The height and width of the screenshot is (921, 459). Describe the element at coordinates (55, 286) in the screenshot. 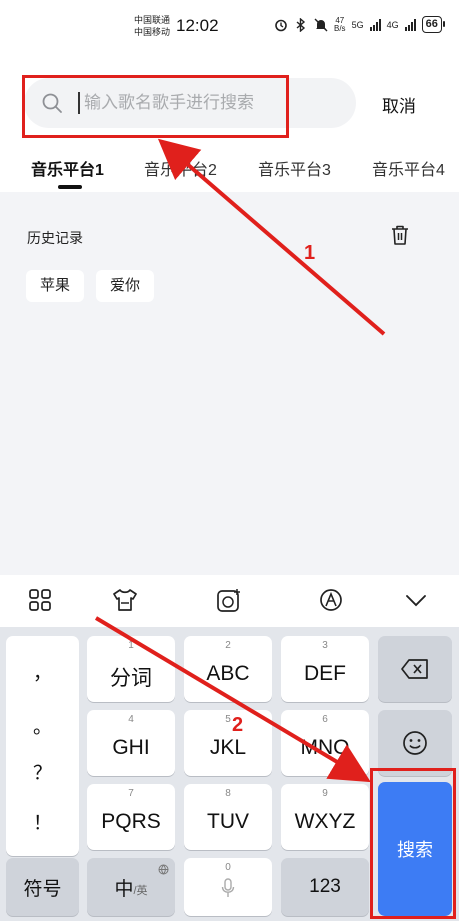

I see `history-chip: 苹果` at that location.